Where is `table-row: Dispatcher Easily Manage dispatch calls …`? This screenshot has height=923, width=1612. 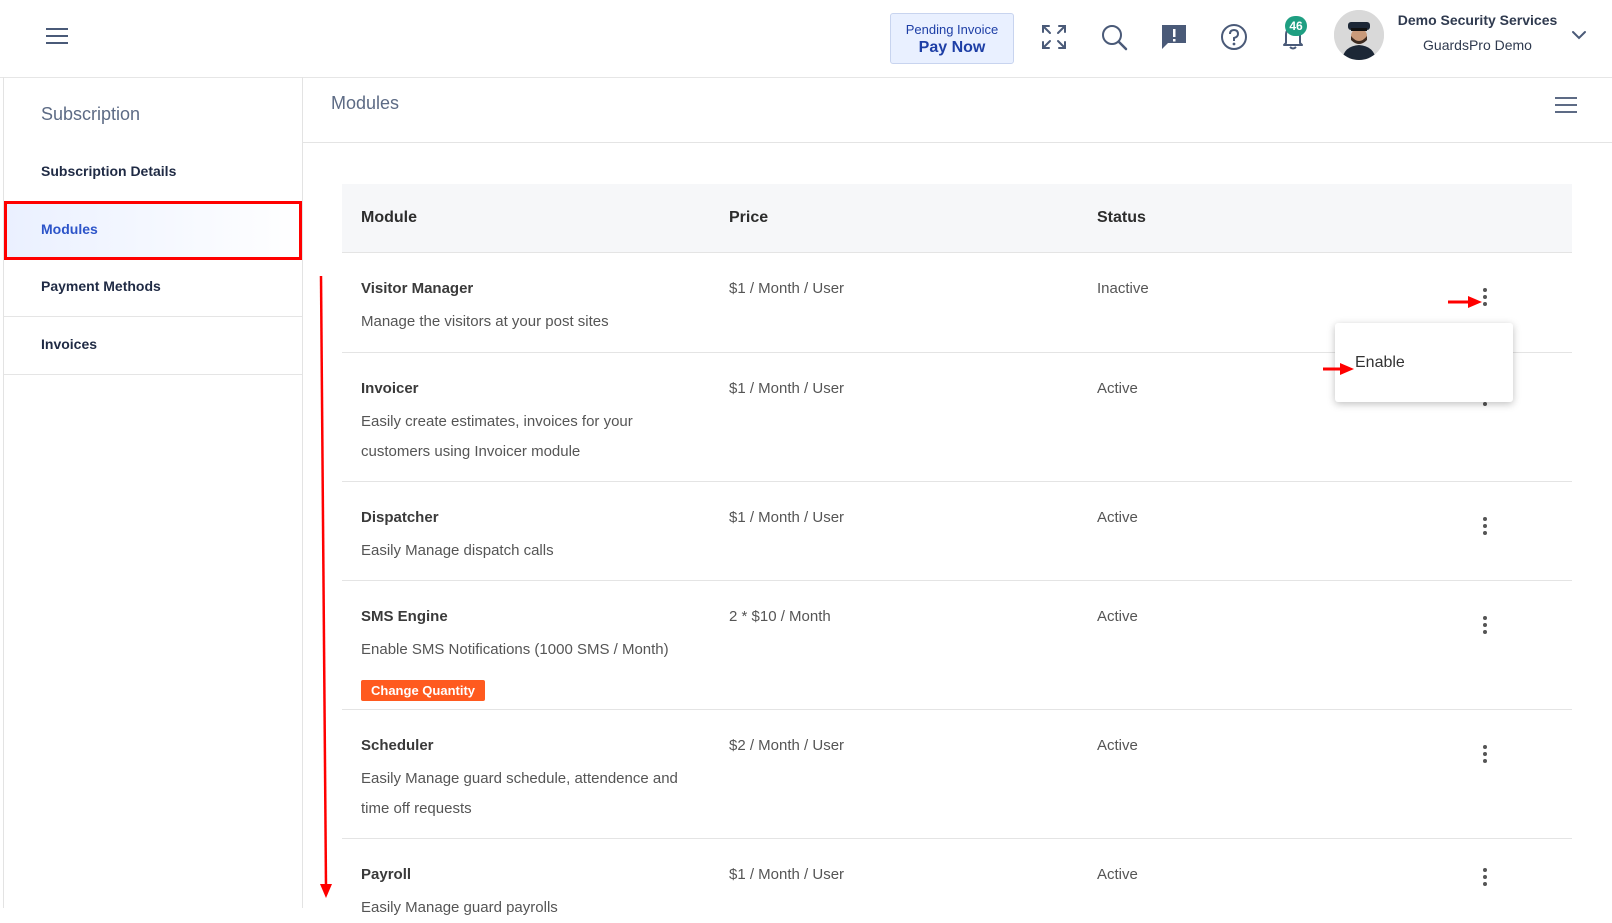 table-row: Dispatcher Easily Manage dispatch calls … is located at coordinates (957, 531).